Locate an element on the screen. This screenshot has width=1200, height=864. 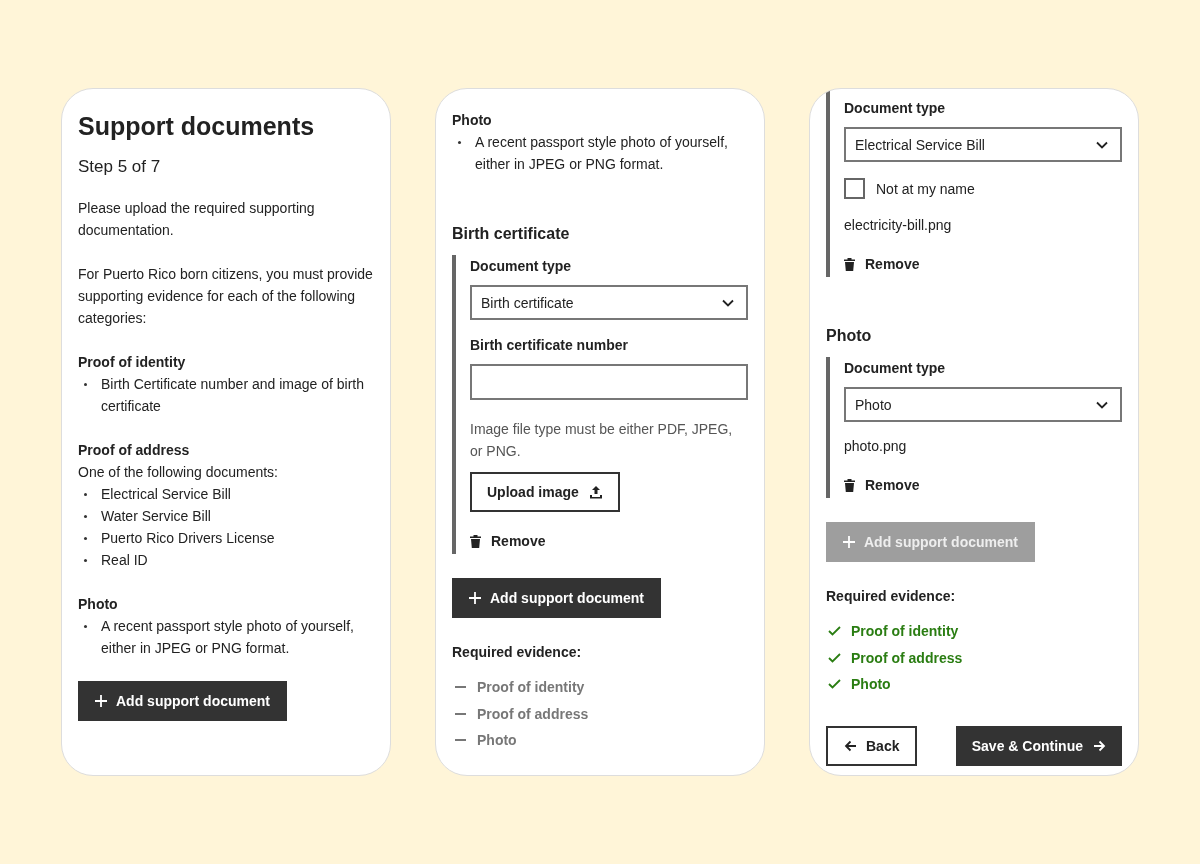
instruction-text: Please upload the required supporting documentation. is located at coordinates (197, 219).